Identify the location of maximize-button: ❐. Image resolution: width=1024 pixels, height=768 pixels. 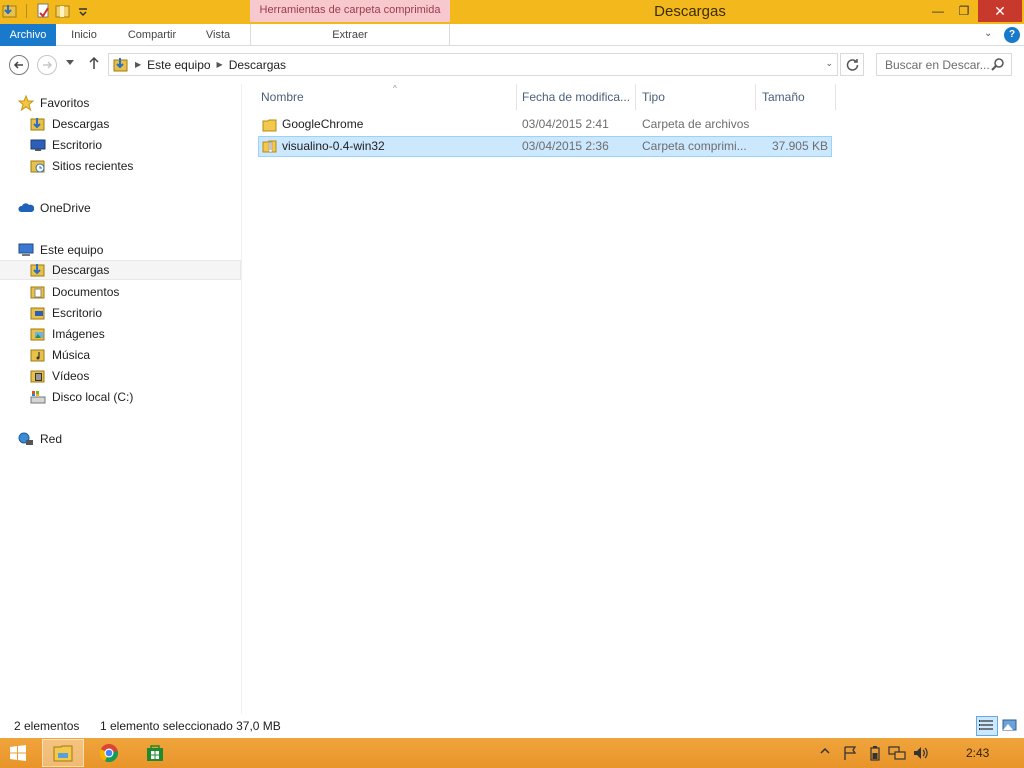
(964, 11).